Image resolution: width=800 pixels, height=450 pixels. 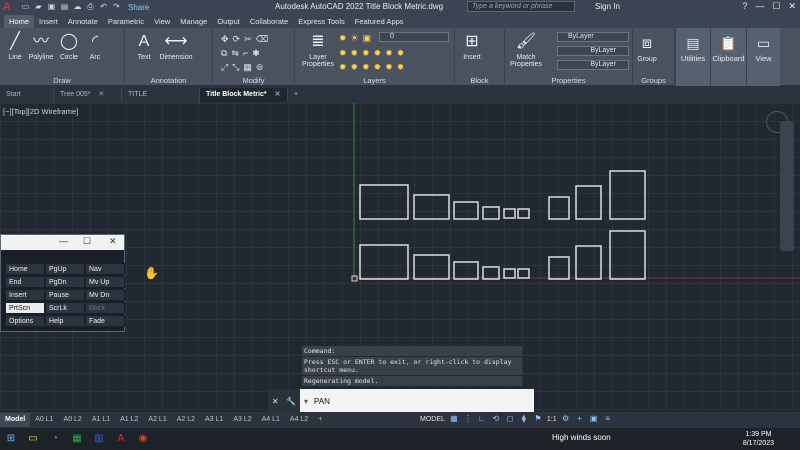 I want to click on lineweight-dropdown: ByLayer, so click(x=593, y=65).